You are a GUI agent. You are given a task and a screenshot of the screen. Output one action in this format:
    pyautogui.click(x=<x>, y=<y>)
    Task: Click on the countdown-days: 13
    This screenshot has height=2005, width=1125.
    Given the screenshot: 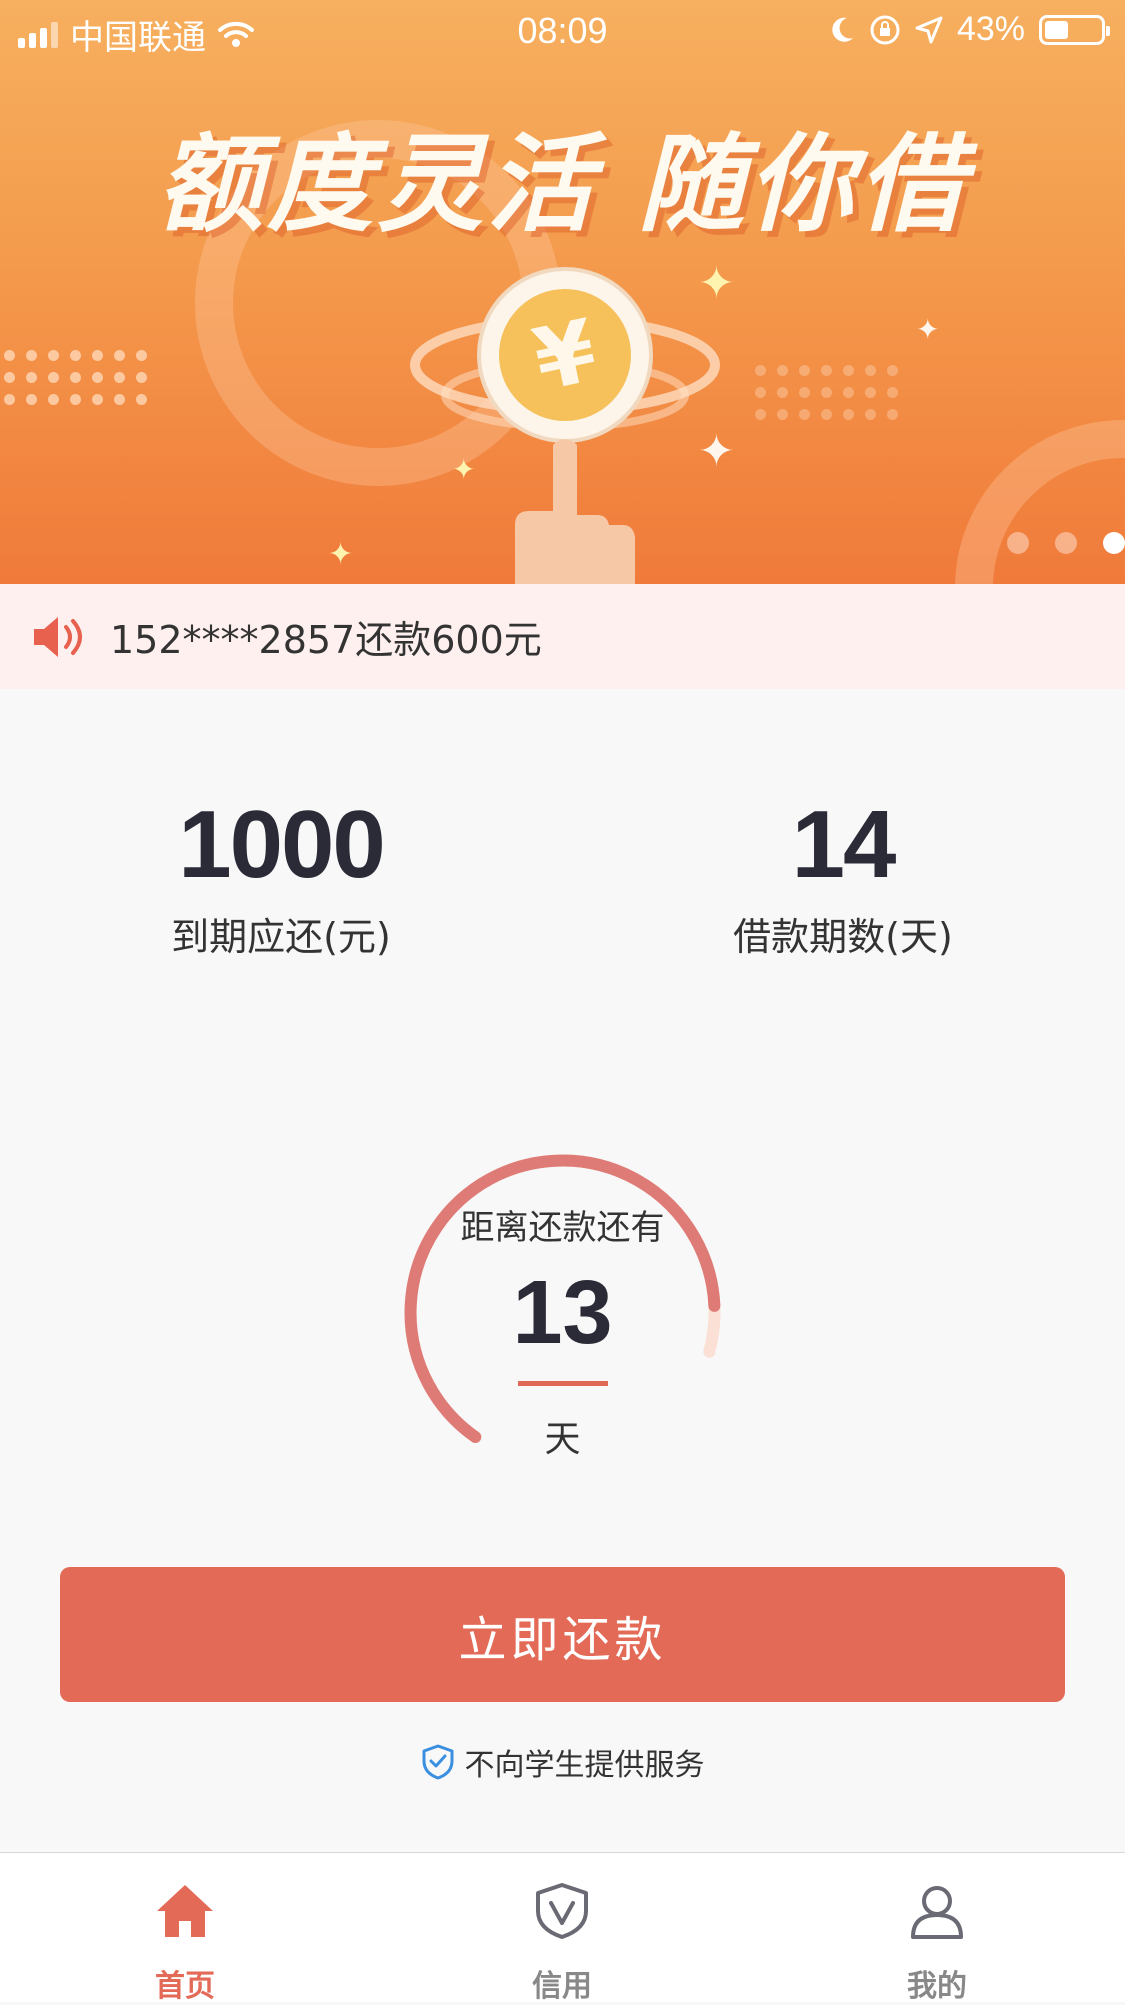 What is the action you would take?
    pyautogui.click(x=562, y=1313)
    